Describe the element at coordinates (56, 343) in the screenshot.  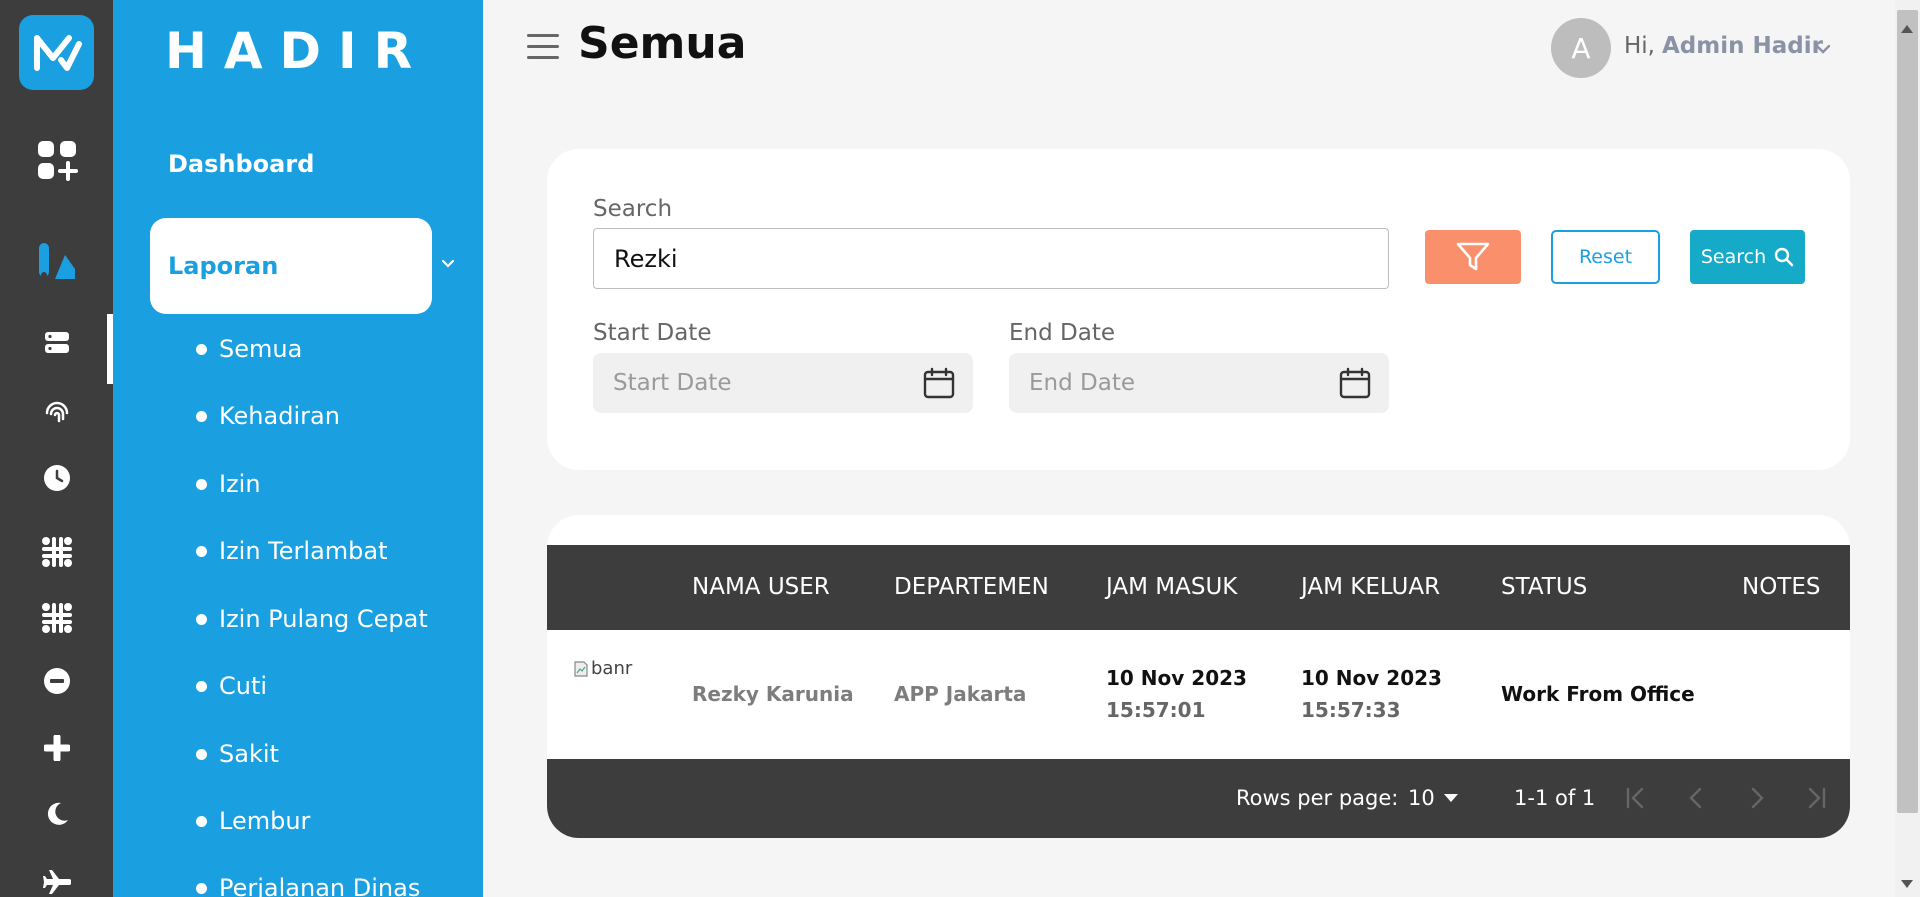
I see `server-icon` at that location.